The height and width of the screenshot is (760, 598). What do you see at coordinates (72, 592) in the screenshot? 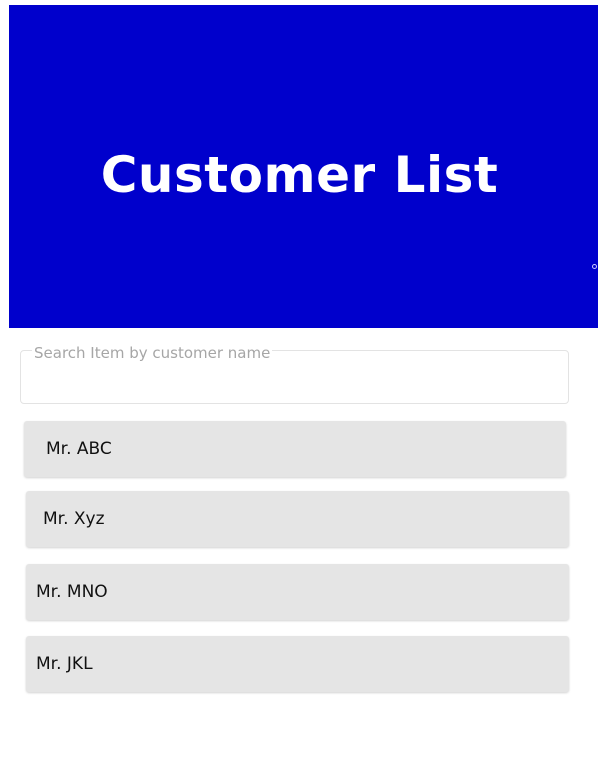
I see `customer-name: Mr. MNO` at bounding box center [72, 592].